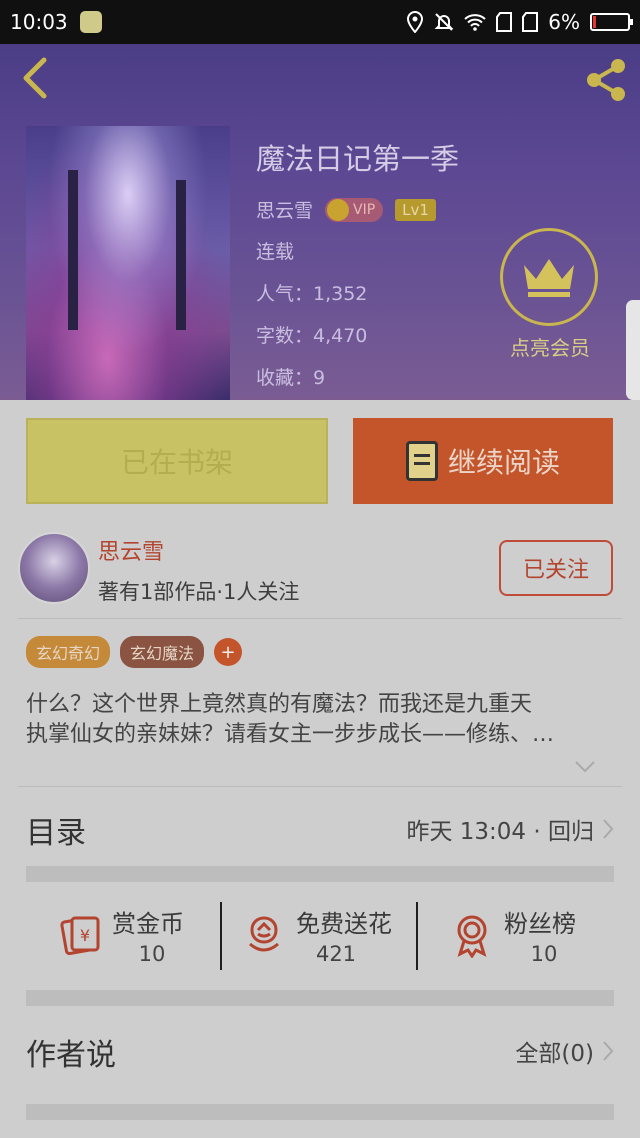 The image size is (640, 1138). What do you see at coordinates (284, 209) in the screenshot?
I see `book-author: 思云雪` at bounding box center [284, 209].